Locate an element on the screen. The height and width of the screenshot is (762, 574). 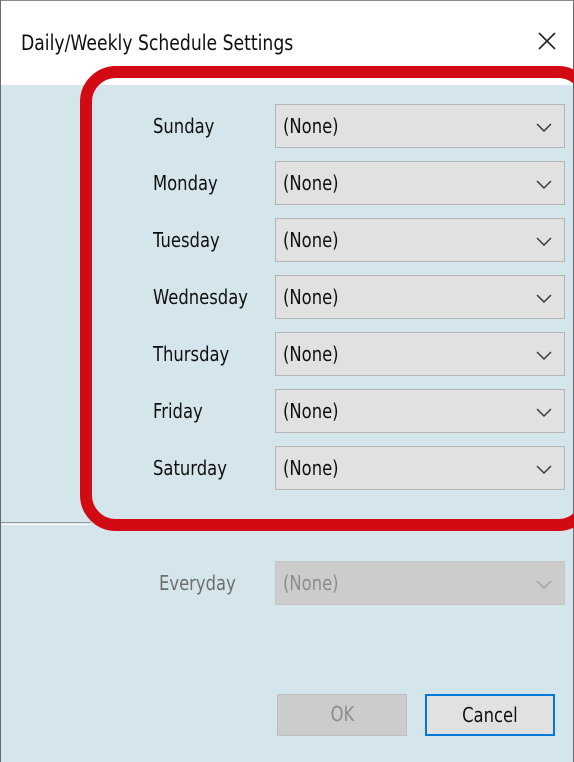
ok-button: OK is located at coordinates (342, 715).